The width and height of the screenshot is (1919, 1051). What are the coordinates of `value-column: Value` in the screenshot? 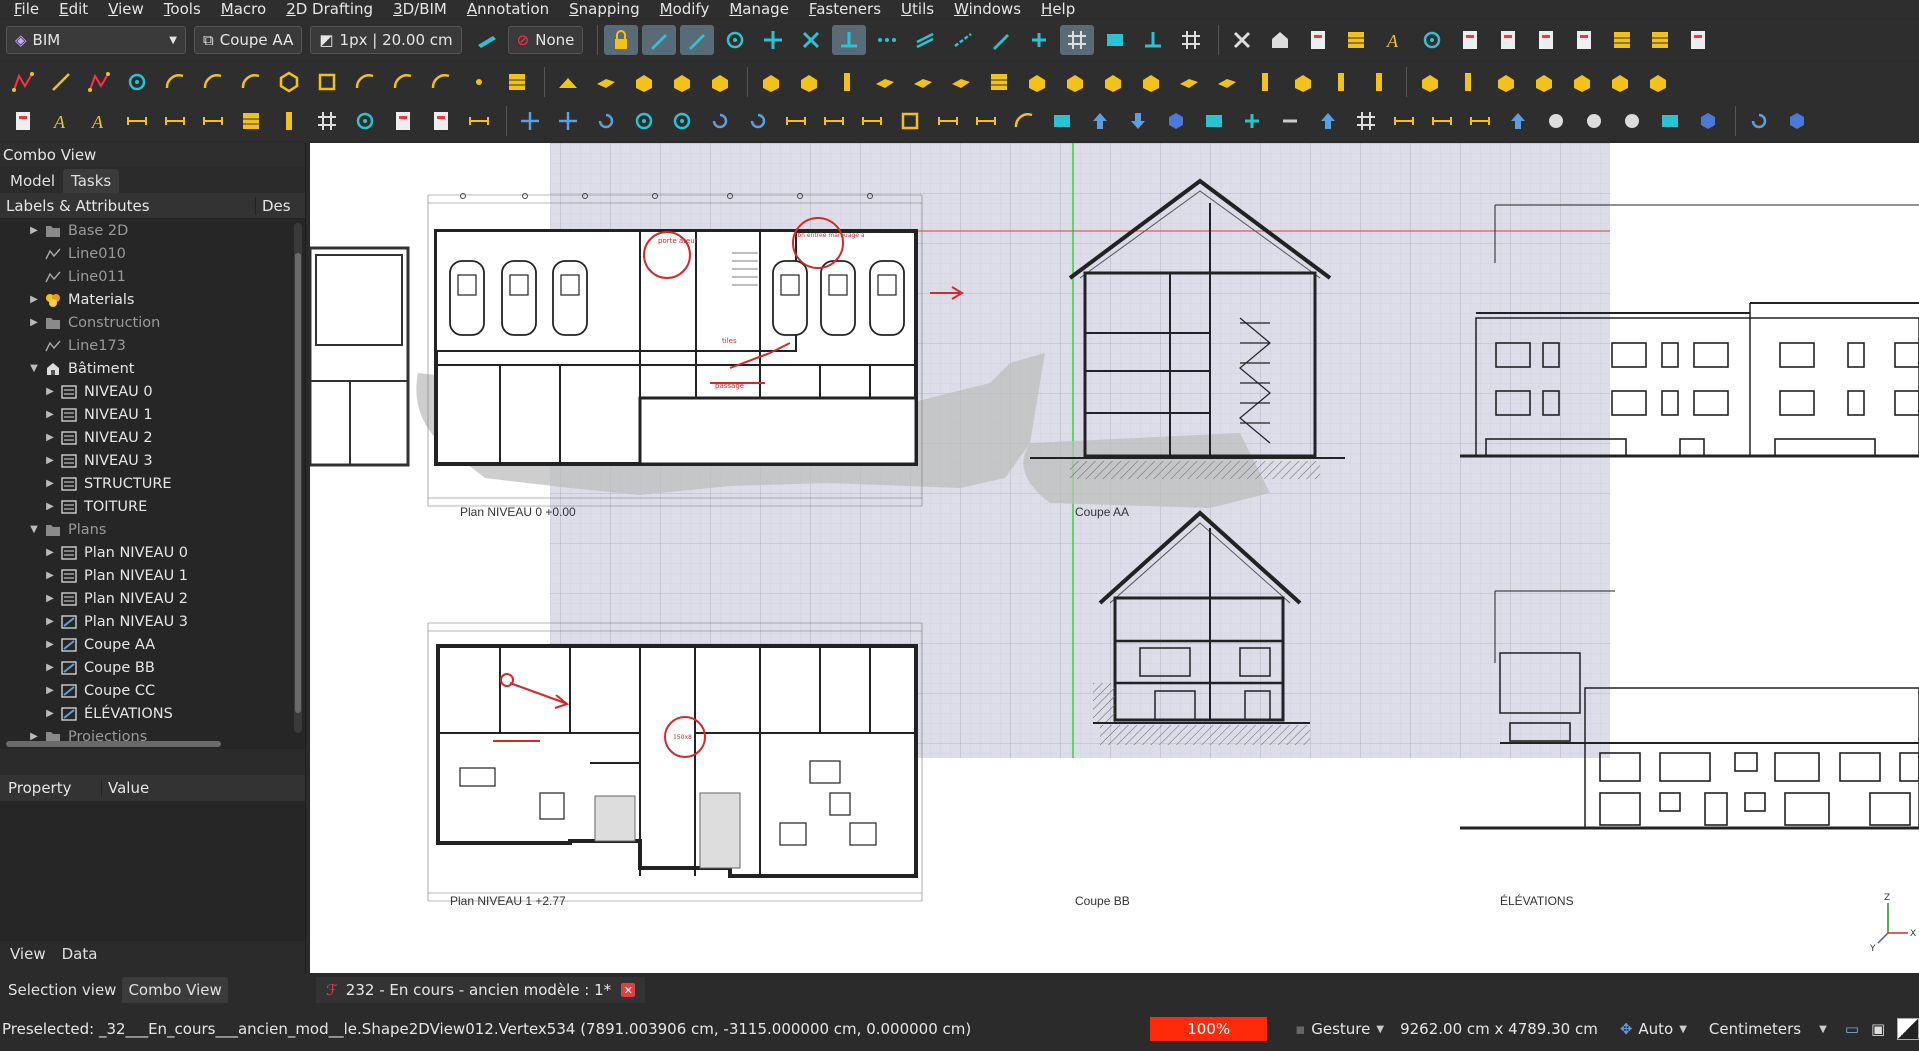 It's located at (125, 788).